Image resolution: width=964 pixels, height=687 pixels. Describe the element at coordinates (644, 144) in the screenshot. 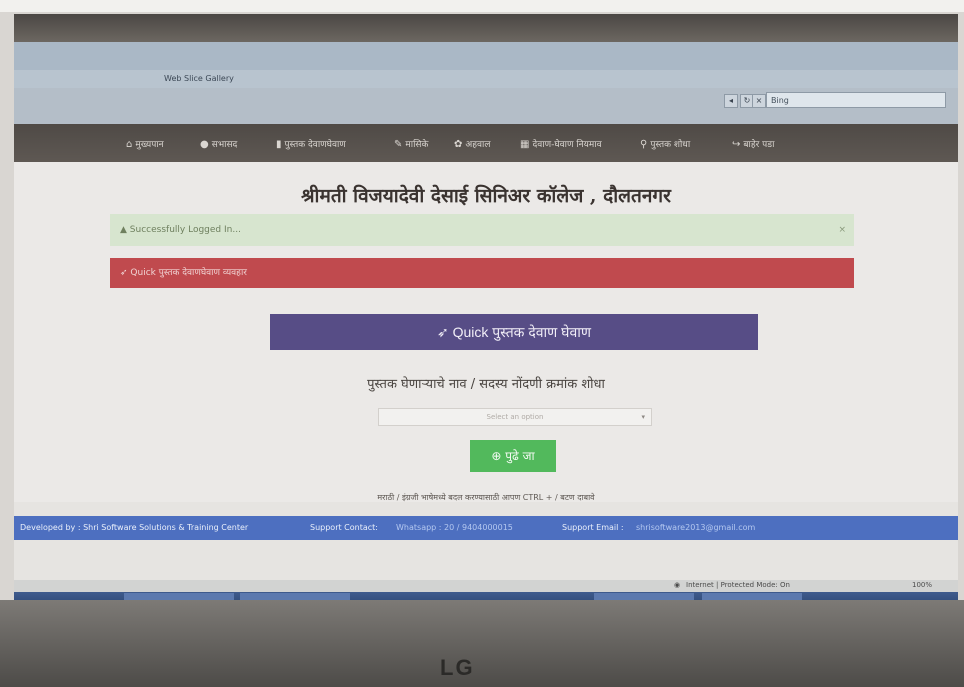

I see `search-icon: ⚲` at that location.